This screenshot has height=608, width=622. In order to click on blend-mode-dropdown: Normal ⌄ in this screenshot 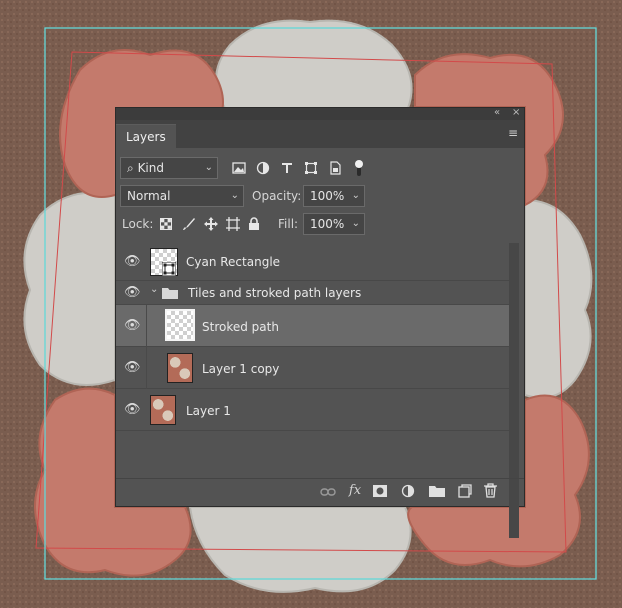, I will do `click(182, 196)`.